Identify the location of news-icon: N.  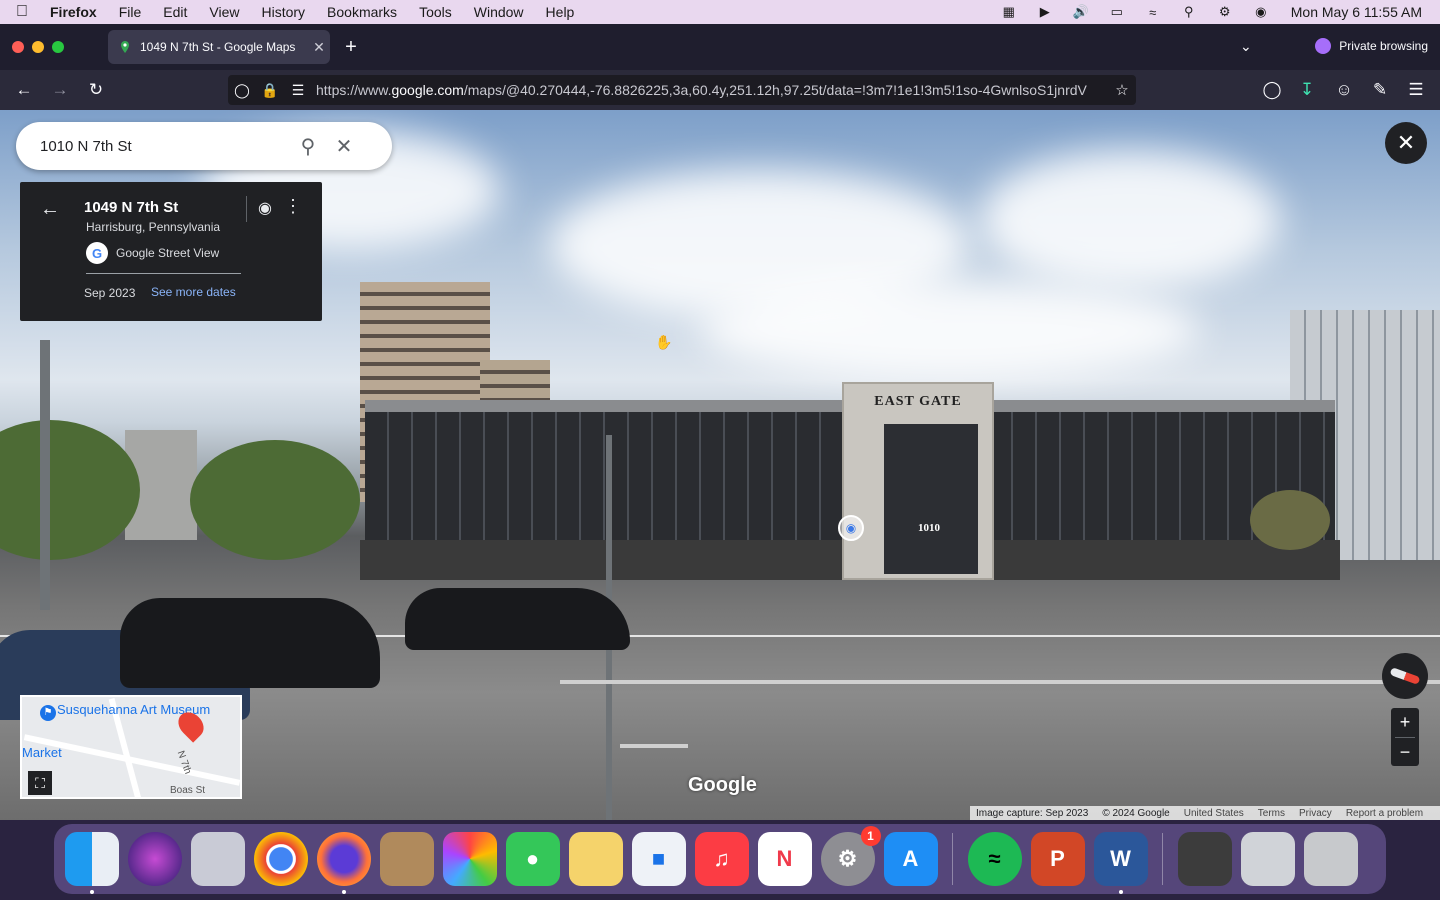
(784, 859).